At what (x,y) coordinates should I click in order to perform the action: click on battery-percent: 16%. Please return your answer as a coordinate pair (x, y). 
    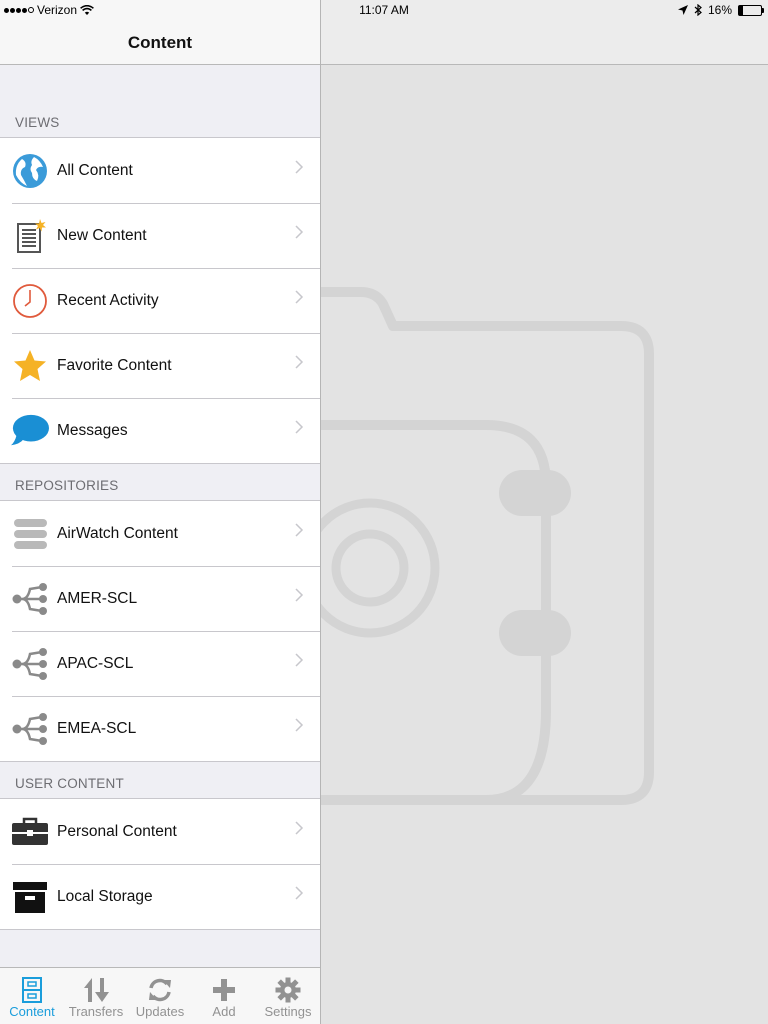
    Looking at the image, I should click on (719, 10).